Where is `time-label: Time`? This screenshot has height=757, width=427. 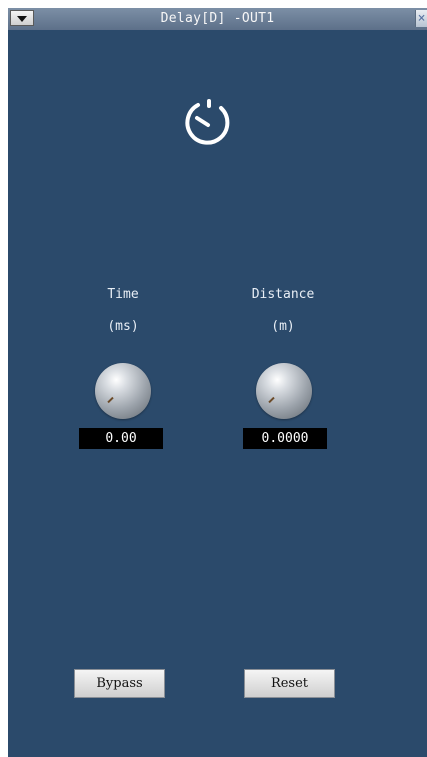 time-label: Time is located at coordinates (123, 294).